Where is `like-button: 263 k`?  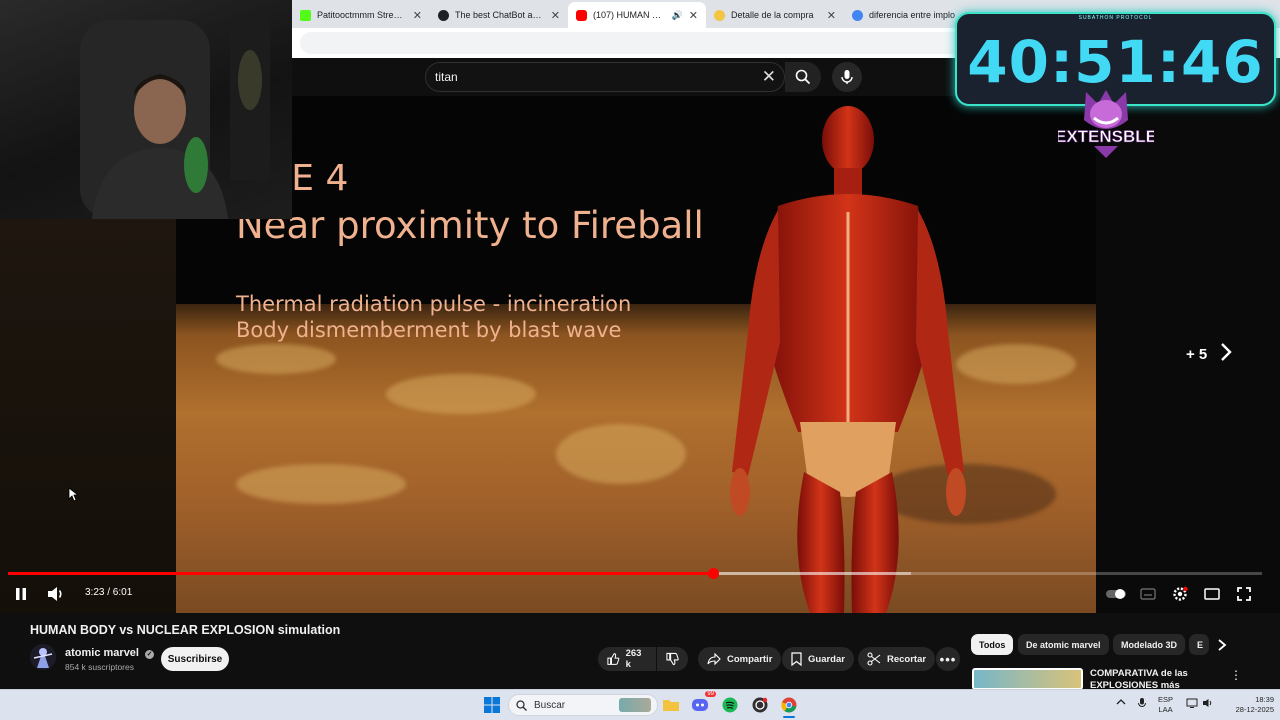
like-button: 263 k is located at coordinates (627, 659).